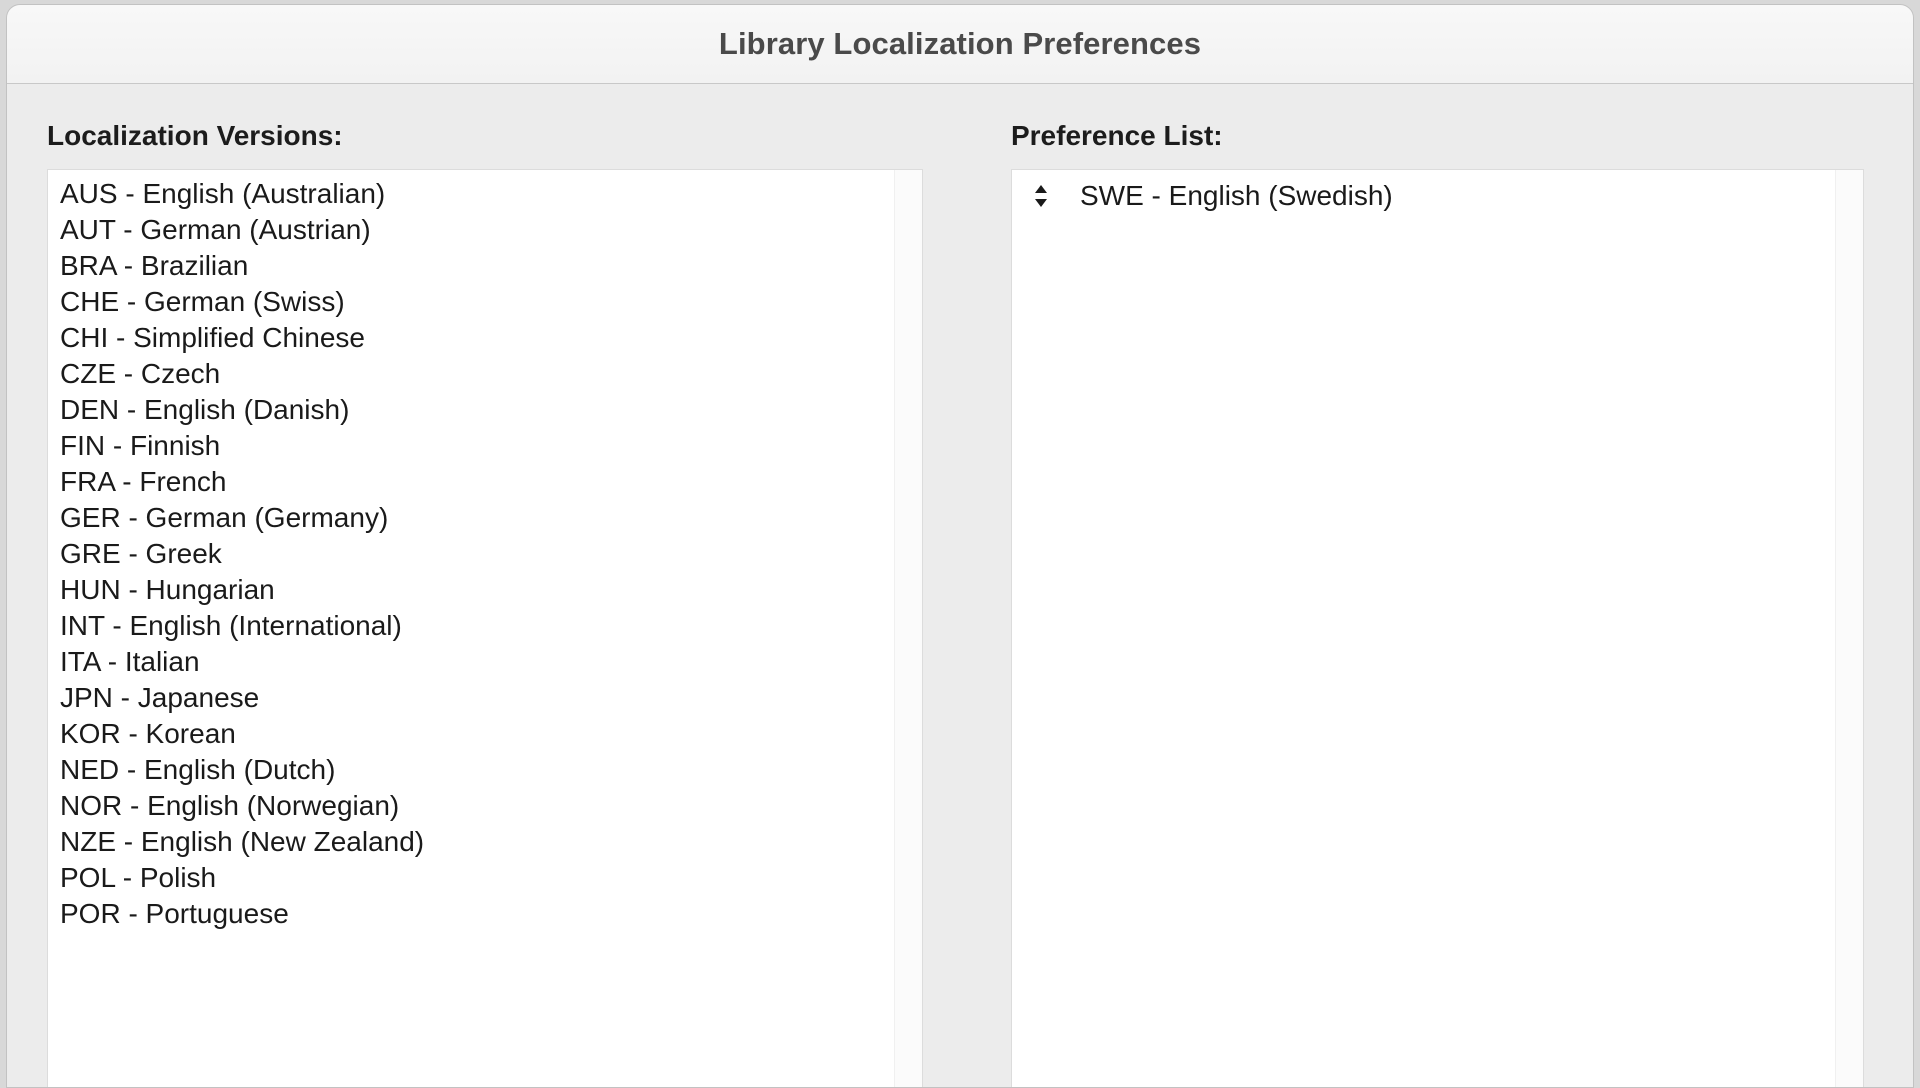 This screenshot has height=1088, width=1920. Describe the element at coordinates (471, 266) in the screenshot. I see `list-item: BRA - Brazilian` at that location.